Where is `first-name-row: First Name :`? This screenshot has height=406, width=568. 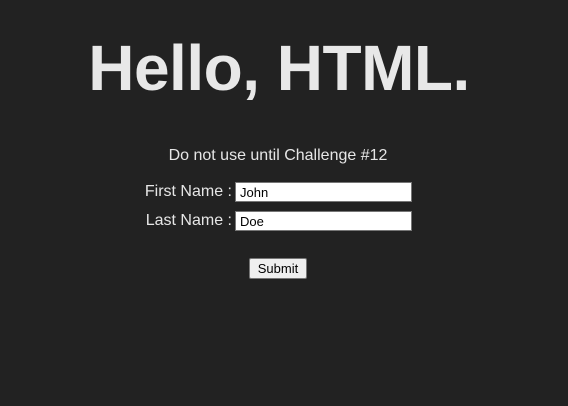 first-name-row: First Name : is located at coordinates (284, 192).